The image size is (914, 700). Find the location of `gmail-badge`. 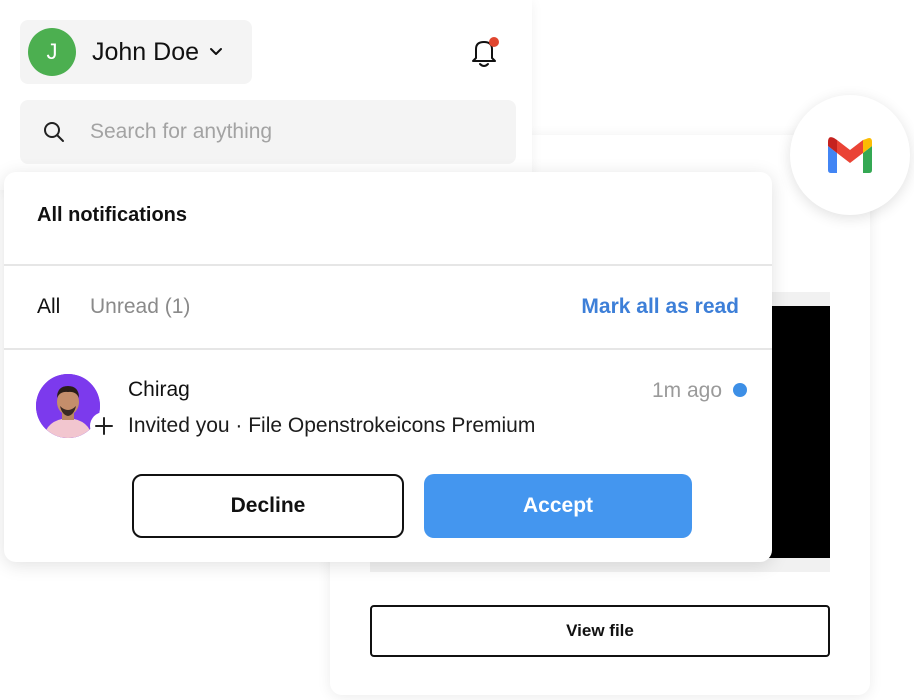

gmail-badge is located at coordinates (850, 155).